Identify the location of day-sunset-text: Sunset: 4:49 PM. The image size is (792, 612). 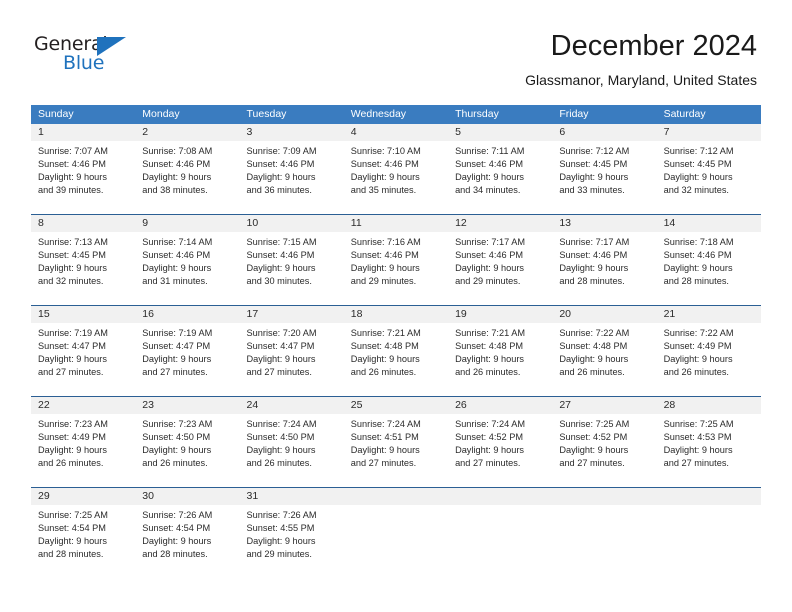
(72, 437).